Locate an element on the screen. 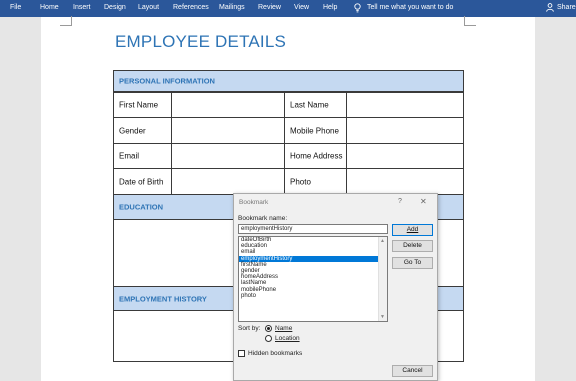  tab-references: References is located at coordinates (191, 7).